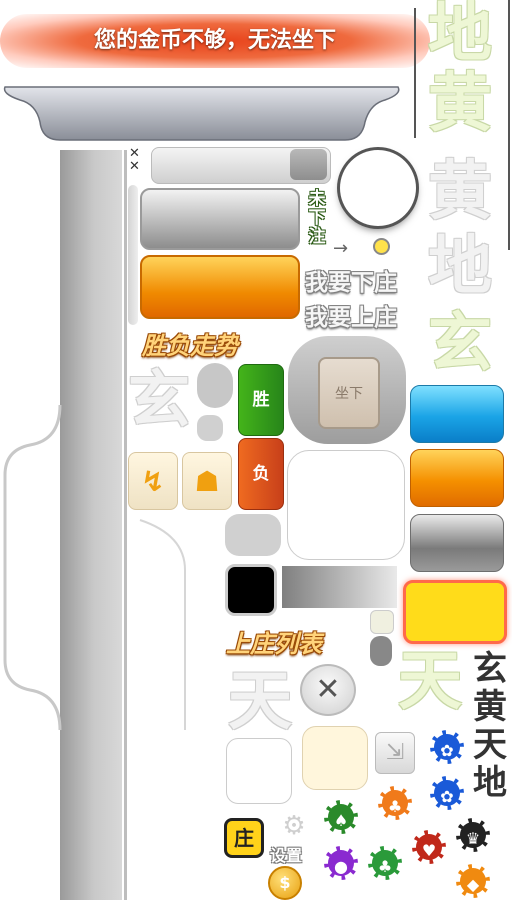  Describe the element at coordinates (460, 35) in the screenshot. I see `fade-char-di: 地` at that location.